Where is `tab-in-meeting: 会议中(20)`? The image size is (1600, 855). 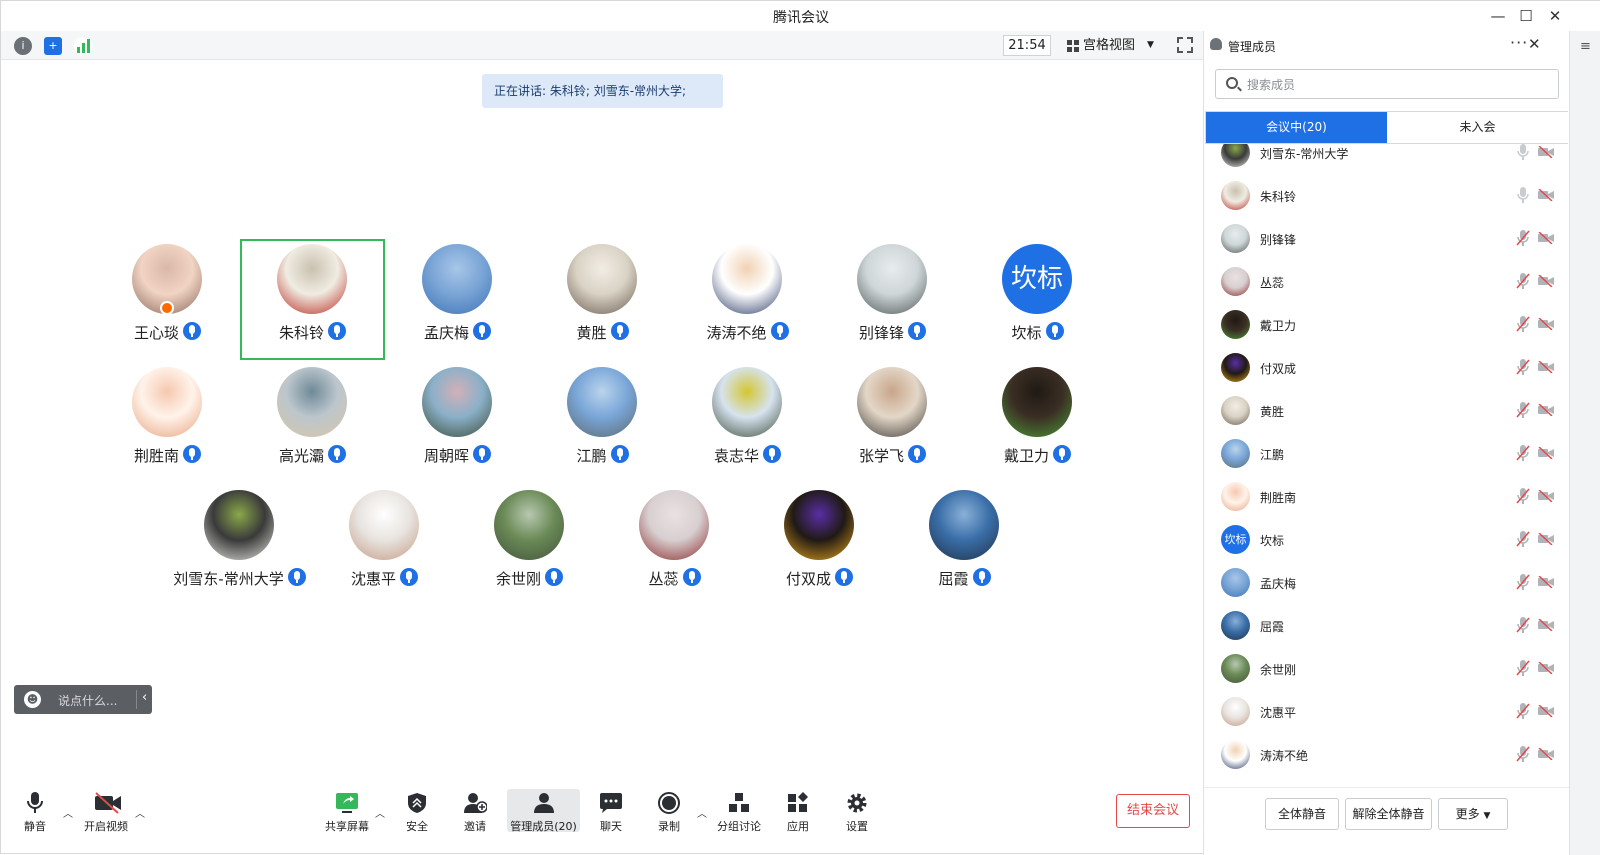
tab-in-meeting: 会议中(20) is located at coordinates (1296, 127).